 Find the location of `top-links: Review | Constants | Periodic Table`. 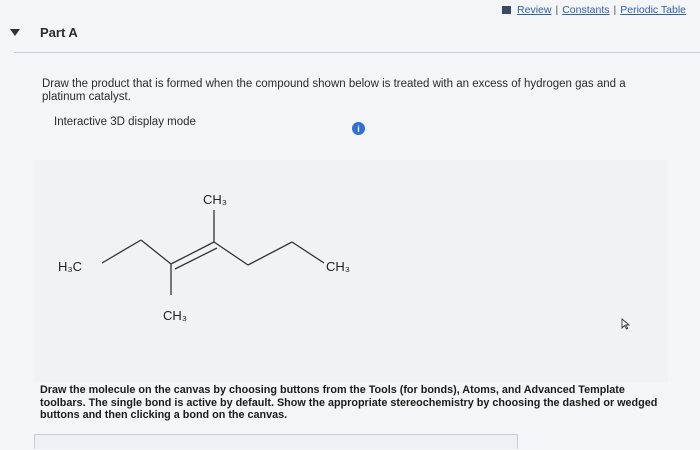

top-links: Review | Constants | Periodic Table is located at coordinates (594, 10).